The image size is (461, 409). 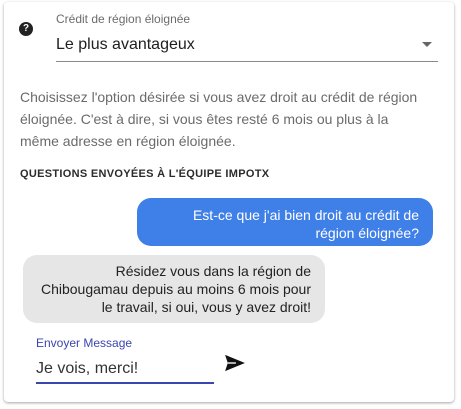 What do you see at coordinates (125, 370) in the screenshot?
I see `message-input` at bounding box center [125, 370].